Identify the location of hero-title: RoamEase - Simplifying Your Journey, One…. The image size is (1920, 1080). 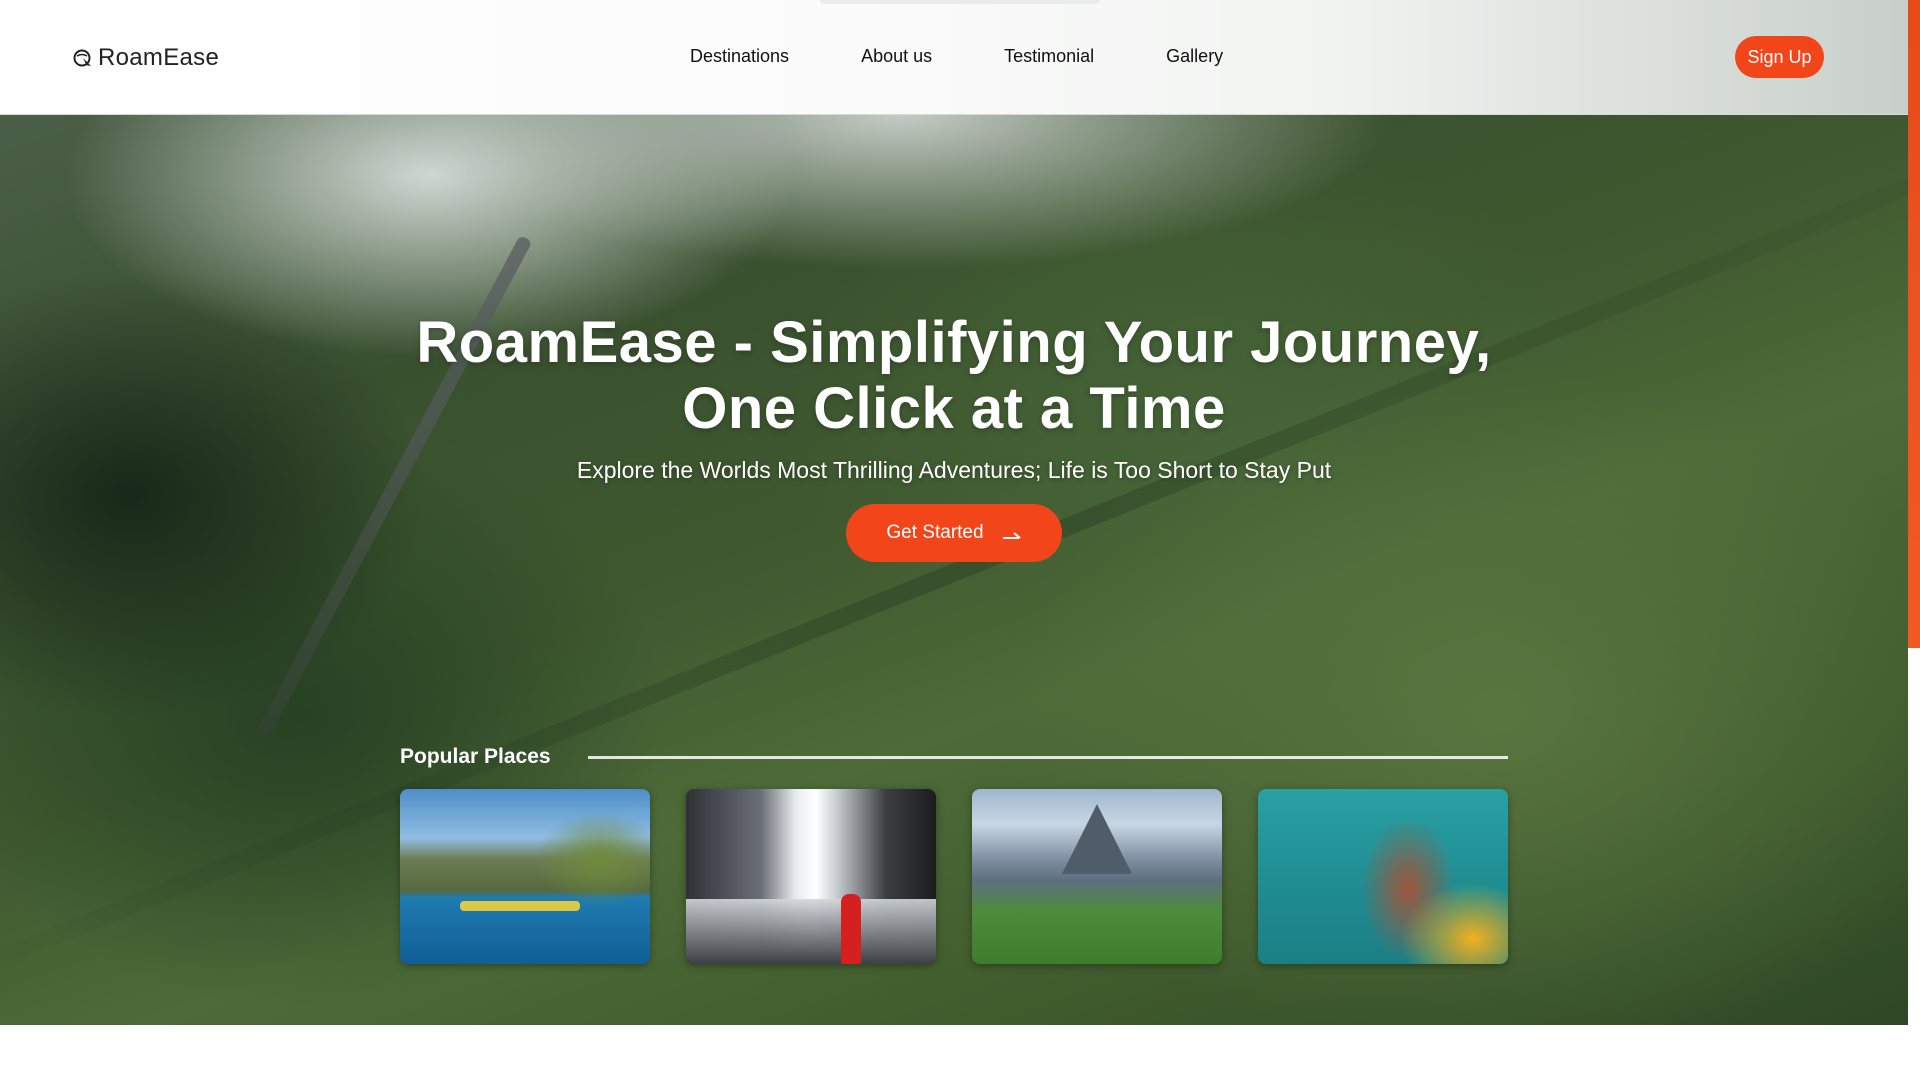
(954, 376).